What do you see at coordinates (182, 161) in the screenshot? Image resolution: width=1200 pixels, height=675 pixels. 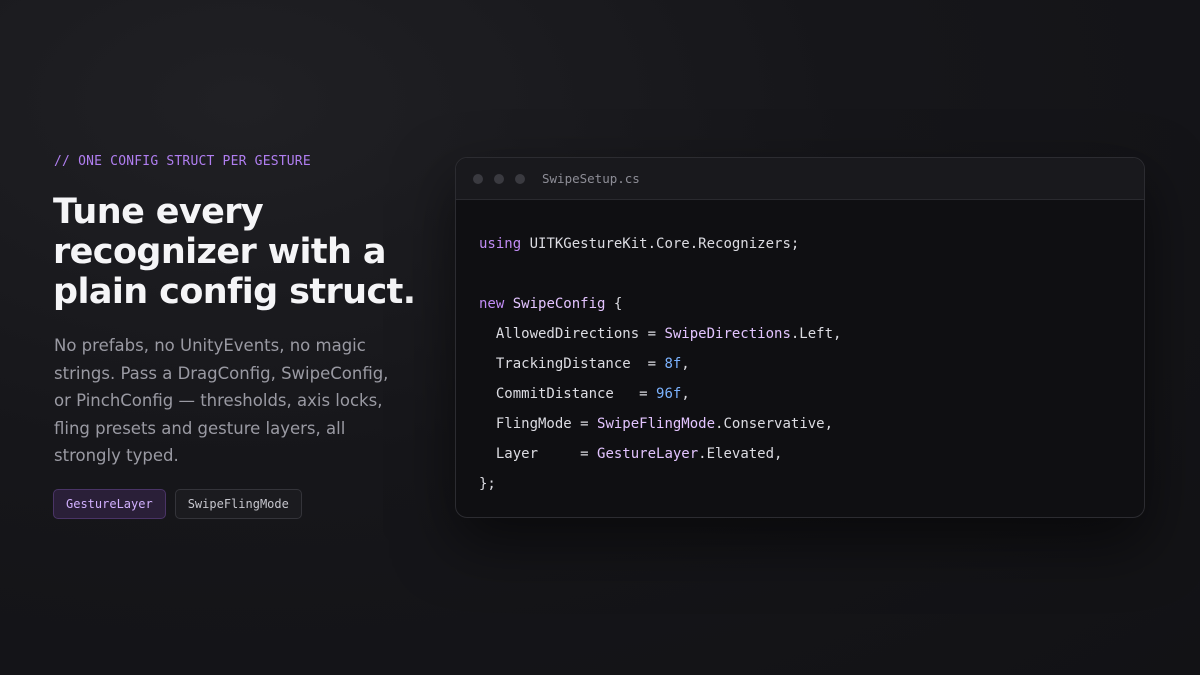 I see `eyebrow-label: // ONE CONFIG STRUCT PER GESTURE` at bounding box center [182, 161].